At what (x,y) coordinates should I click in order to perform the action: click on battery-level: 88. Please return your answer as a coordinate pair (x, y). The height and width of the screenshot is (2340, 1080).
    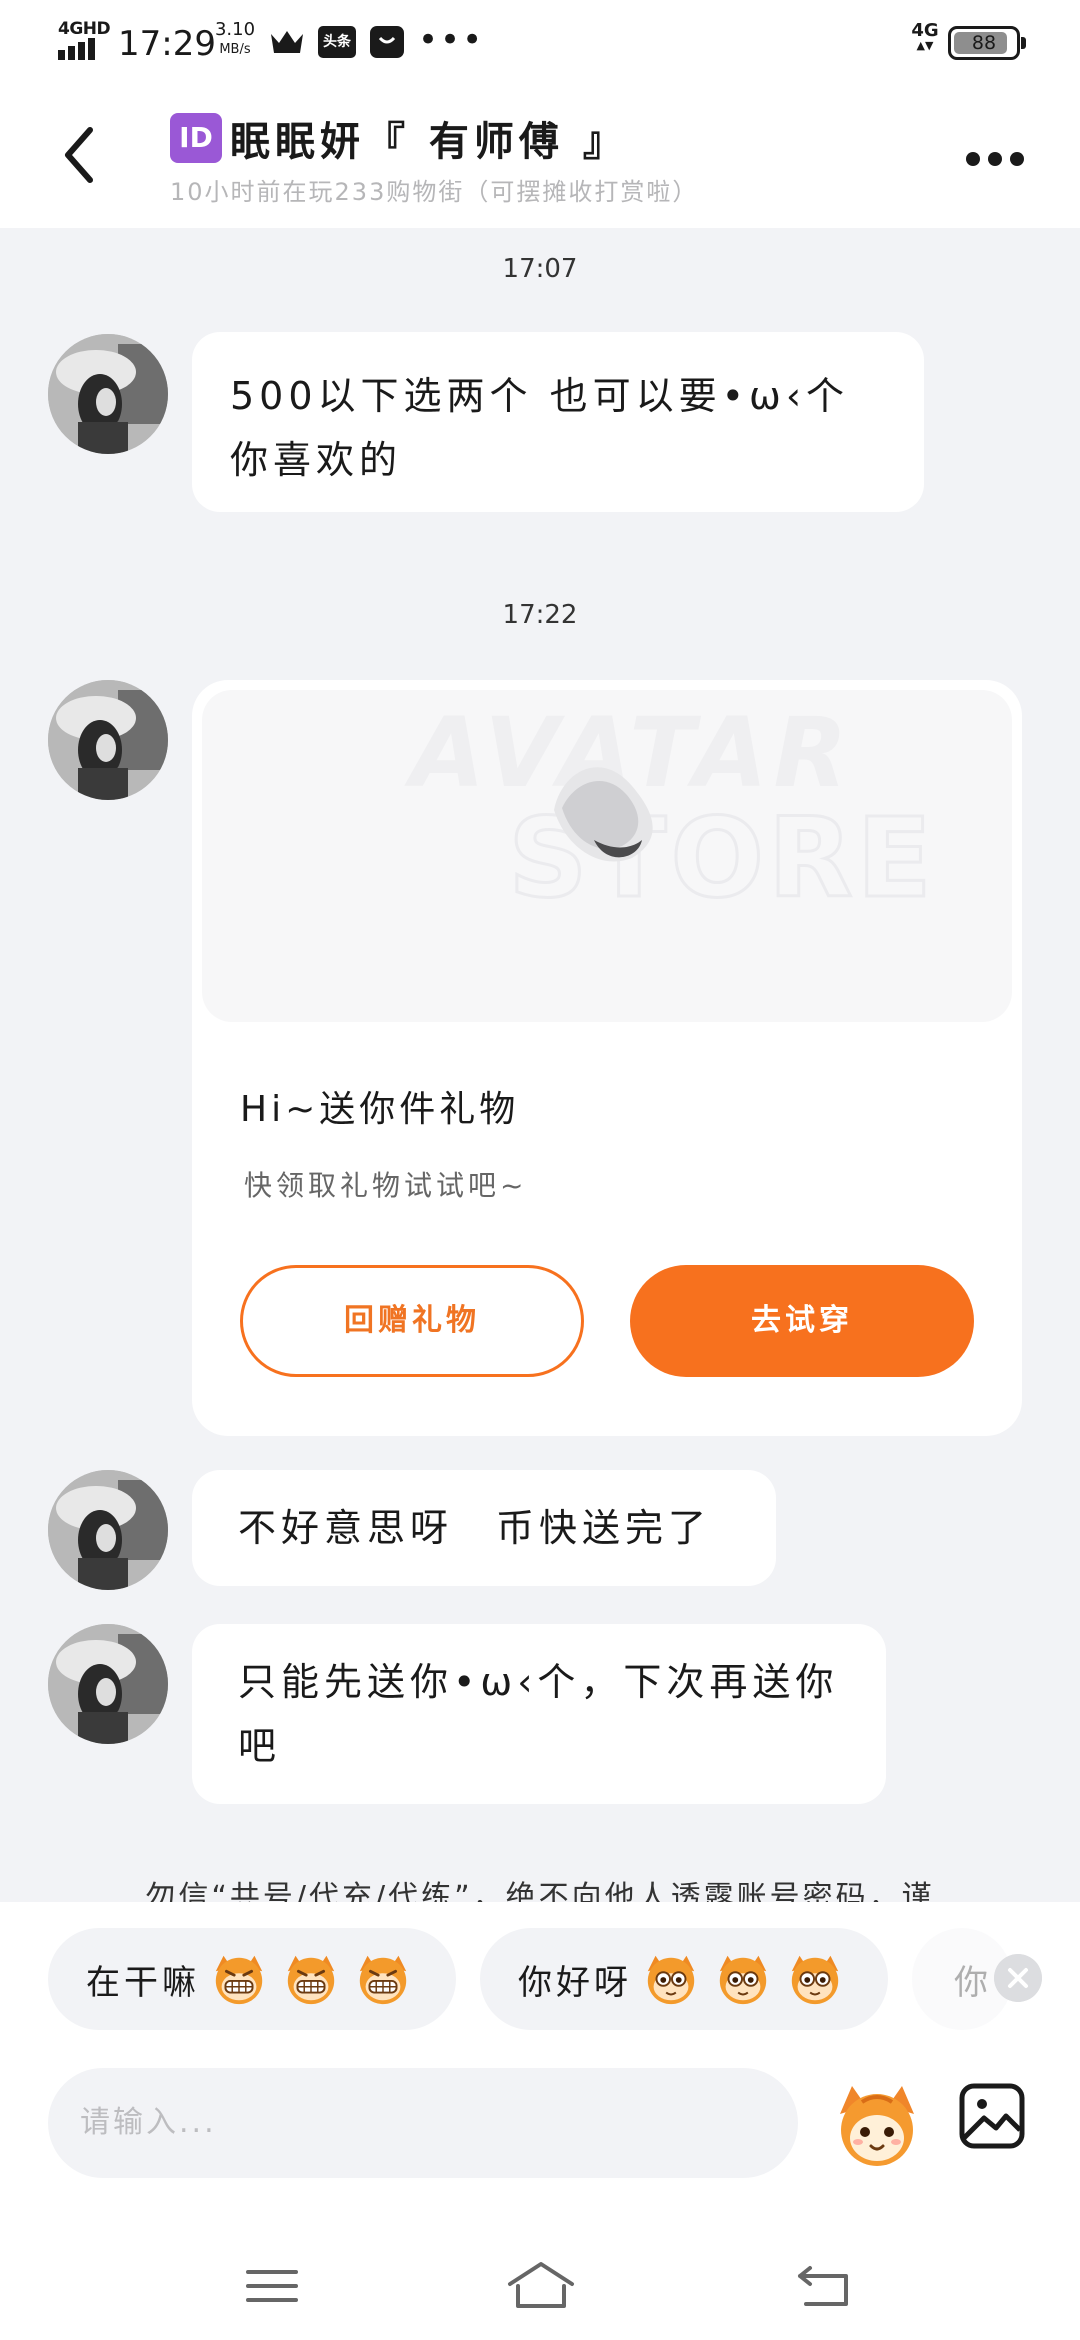
    Looking at the image, I should click on (984, 43).